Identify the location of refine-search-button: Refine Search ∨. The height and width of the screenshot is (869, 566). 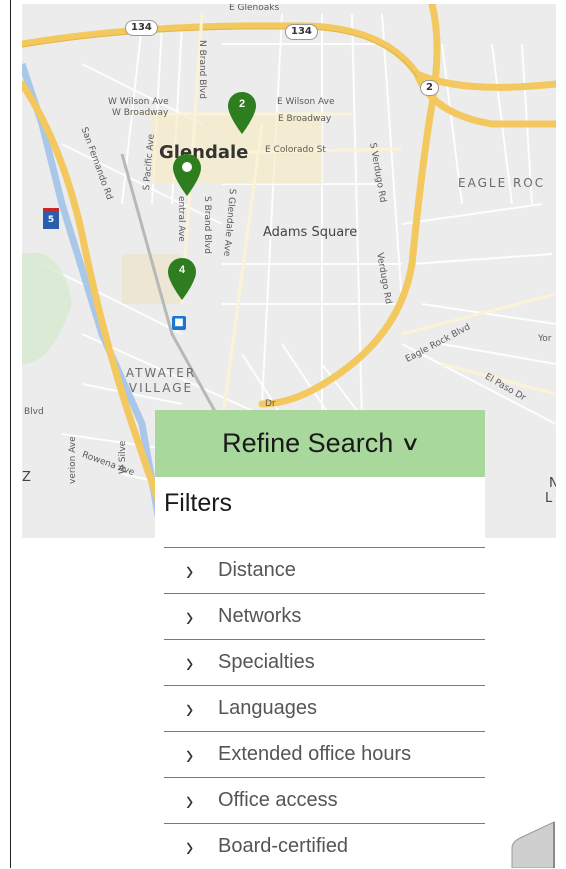
(320, 443).